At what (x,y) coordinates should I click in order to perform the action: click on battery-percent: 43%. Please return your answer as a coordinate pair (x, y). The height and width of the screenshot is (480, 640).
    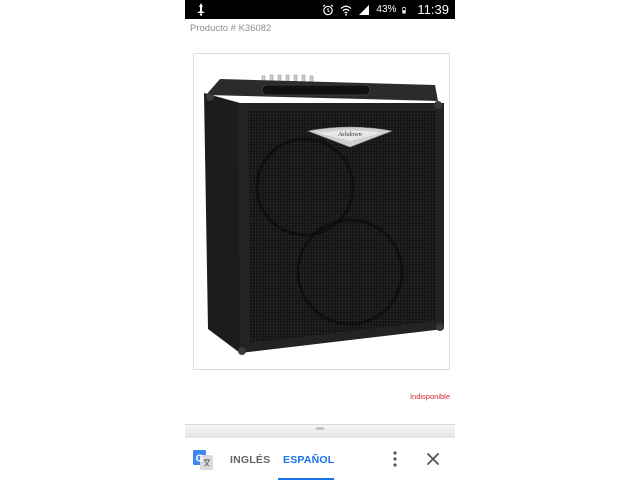
    Looking at the image, I should click on (386, 9).